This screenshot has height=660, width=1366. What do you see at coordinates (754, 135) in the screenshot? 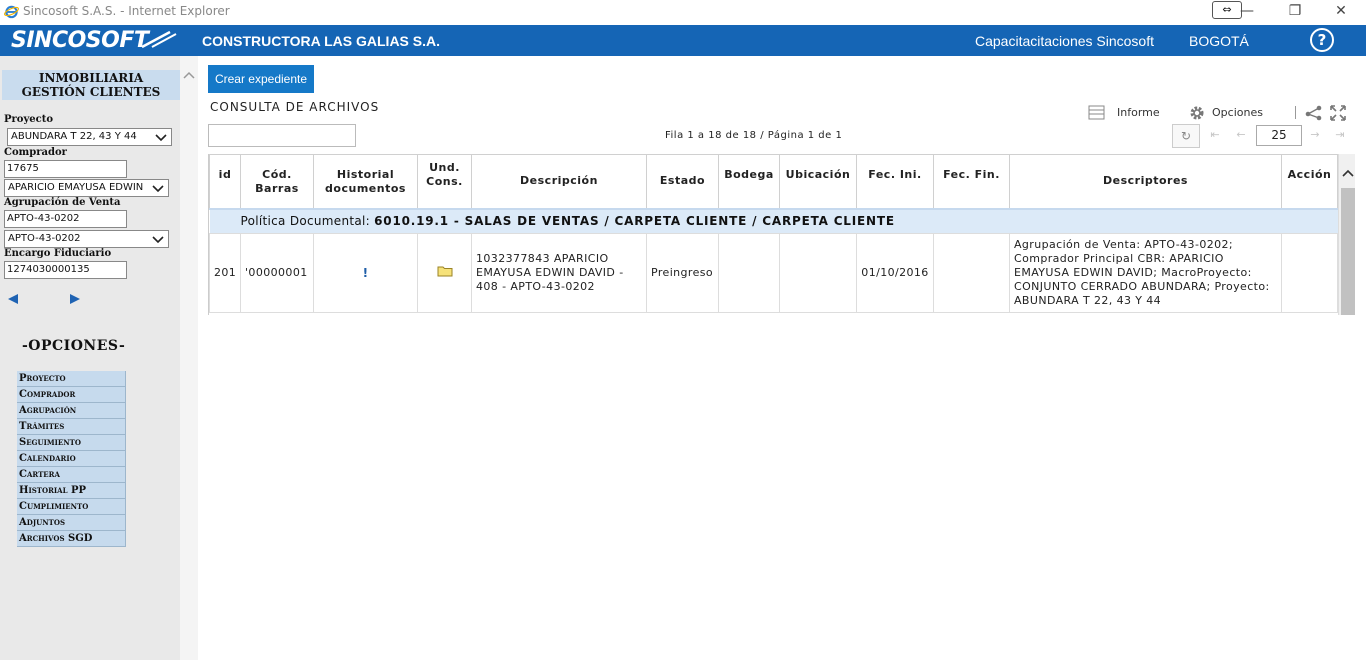
I see `pager-info: Fila 1 a 18 de 18 / Página 1 de 1` at bounding box center [754, 135].